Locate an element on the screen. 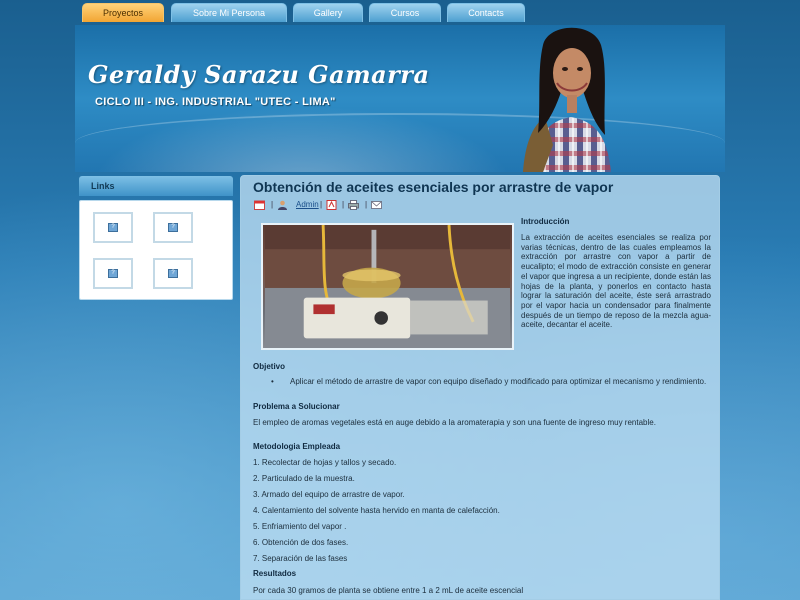  links-panel: ? ? ? ? is located at coordinates (156, 250).